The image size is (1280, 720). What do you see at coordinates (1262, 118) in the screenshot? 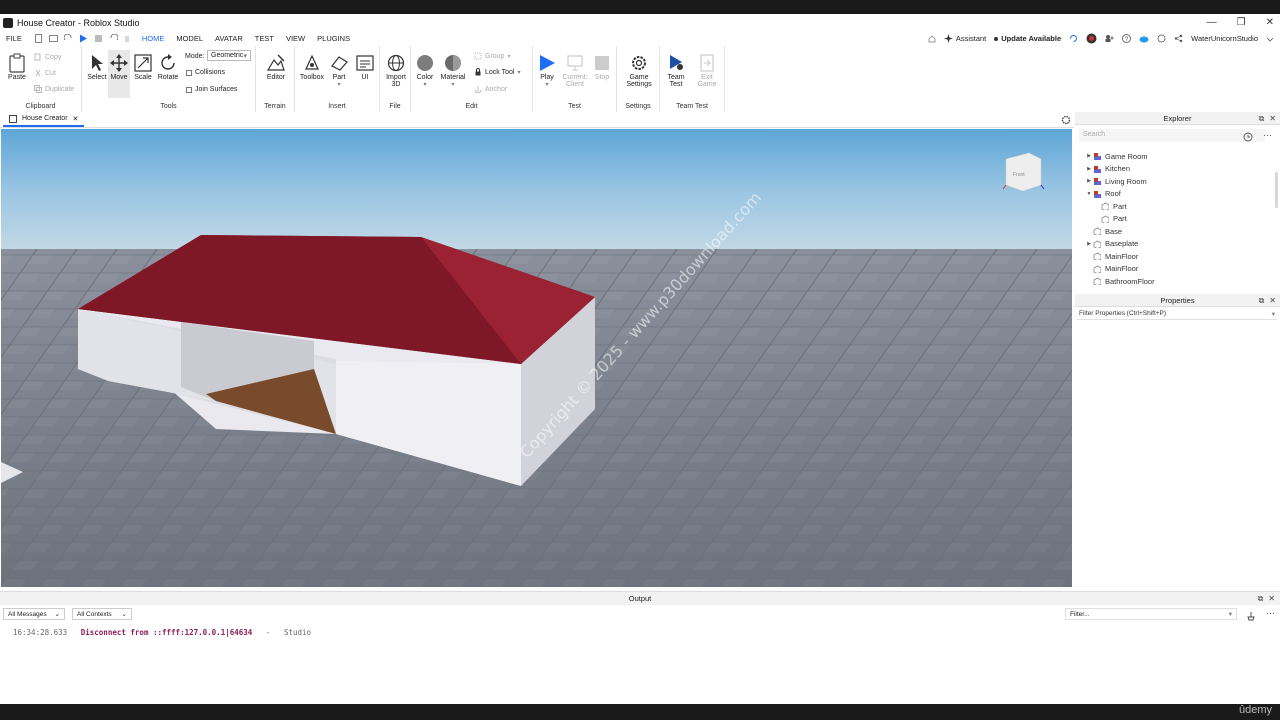
I see `explorer-popout-icon: ⧉` at bounding box center [1262, 118].